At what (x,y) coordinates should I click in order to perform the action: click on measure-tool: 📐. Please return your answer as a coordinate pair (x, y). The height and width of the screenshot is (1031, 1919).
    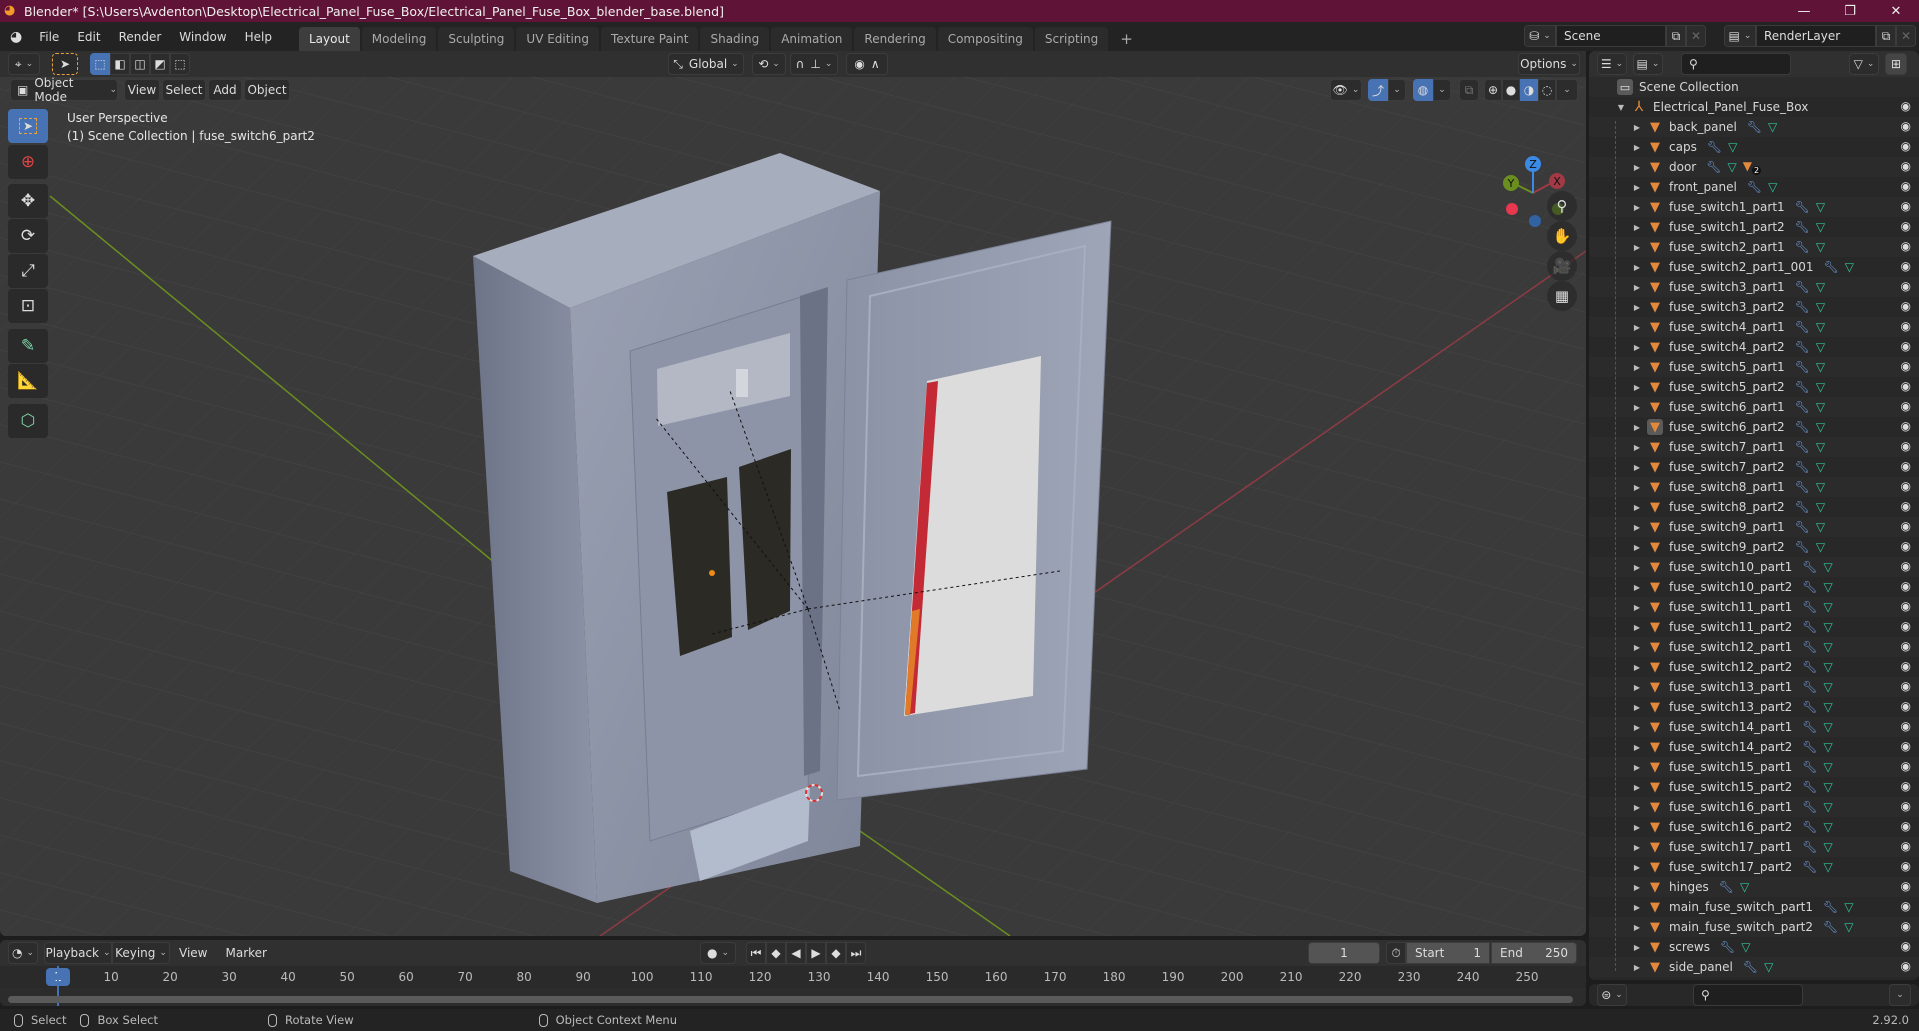
    Looking at the image, I should click on (28, 381).